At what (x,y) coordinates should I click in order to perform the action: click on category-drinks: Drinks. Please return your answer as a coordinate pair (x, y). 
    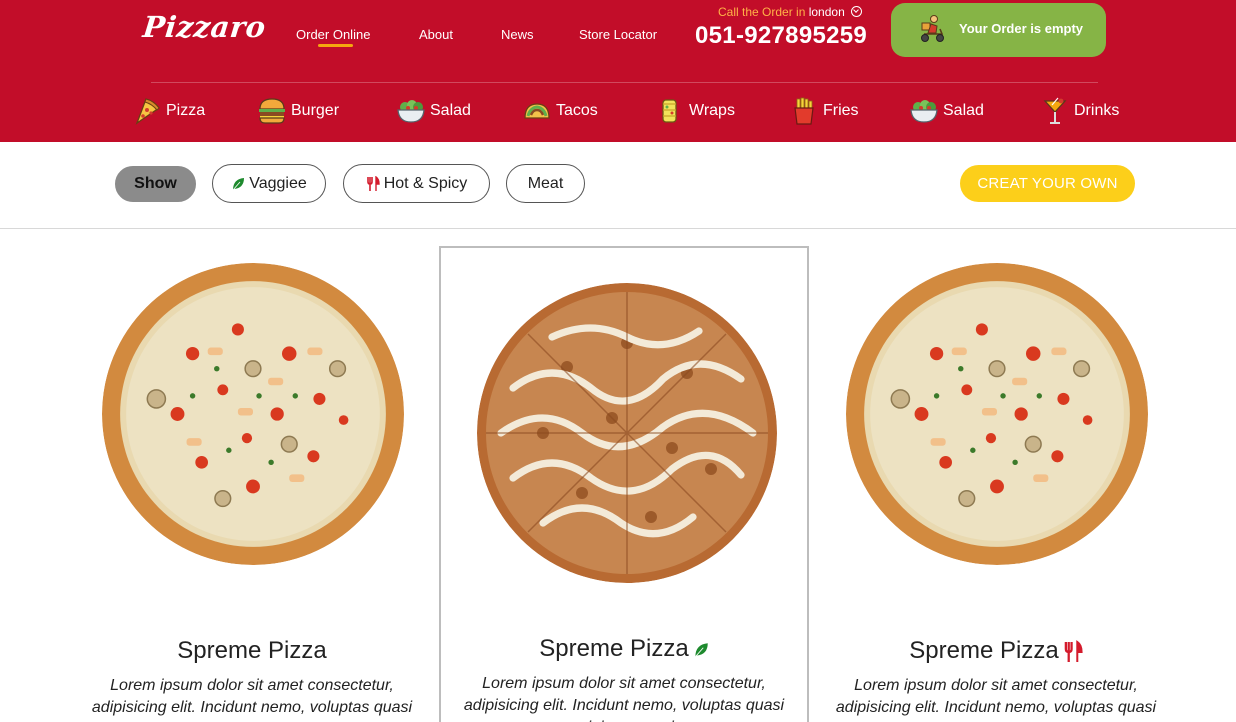
    Looking at the image, I should click on (1079, 111).